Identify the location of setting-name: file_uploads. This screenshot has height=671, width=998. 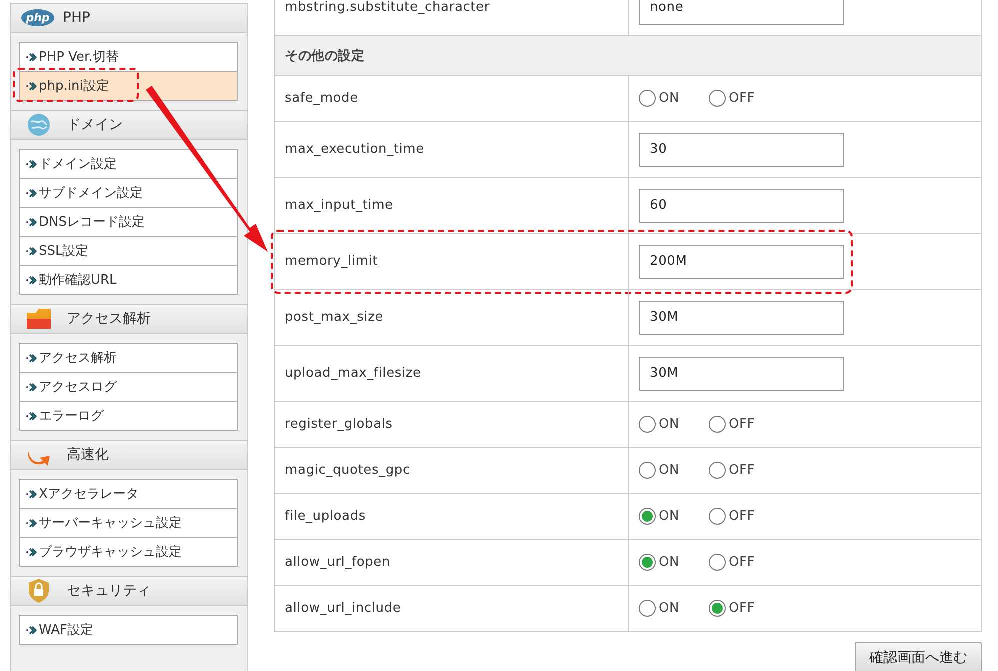
(325, 516).